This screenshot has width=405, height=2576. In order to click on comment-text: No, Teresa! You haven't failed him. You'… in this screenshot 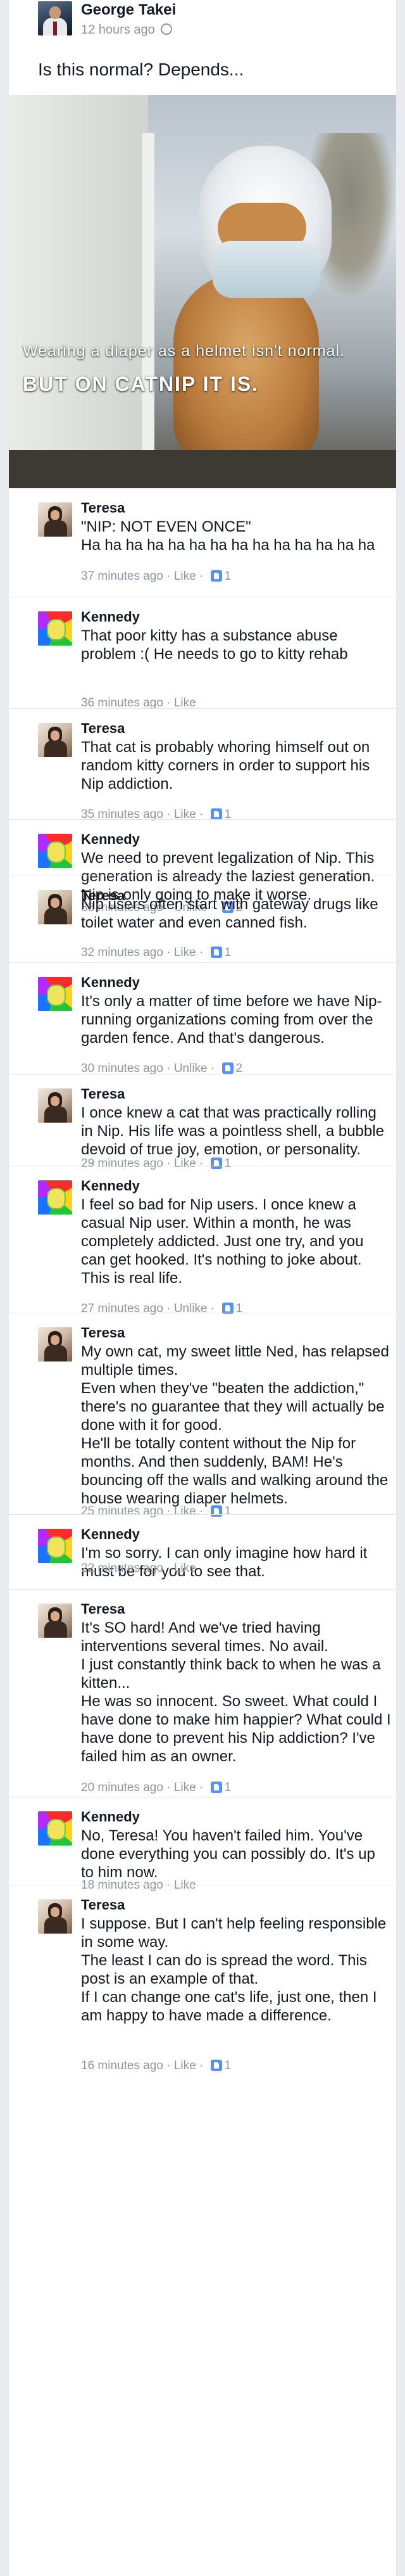, I will do `click(228, 1854)`.